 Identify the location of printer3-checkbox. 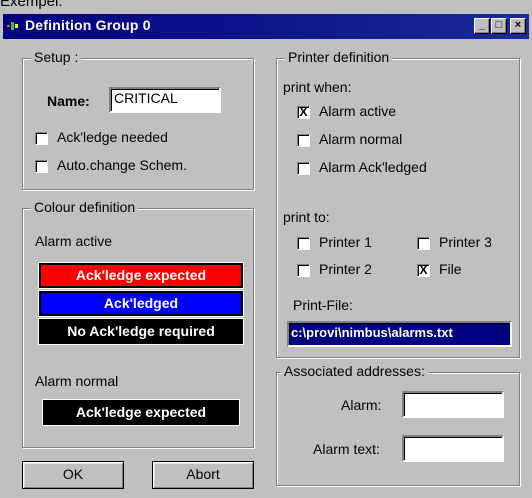
(423, 243).